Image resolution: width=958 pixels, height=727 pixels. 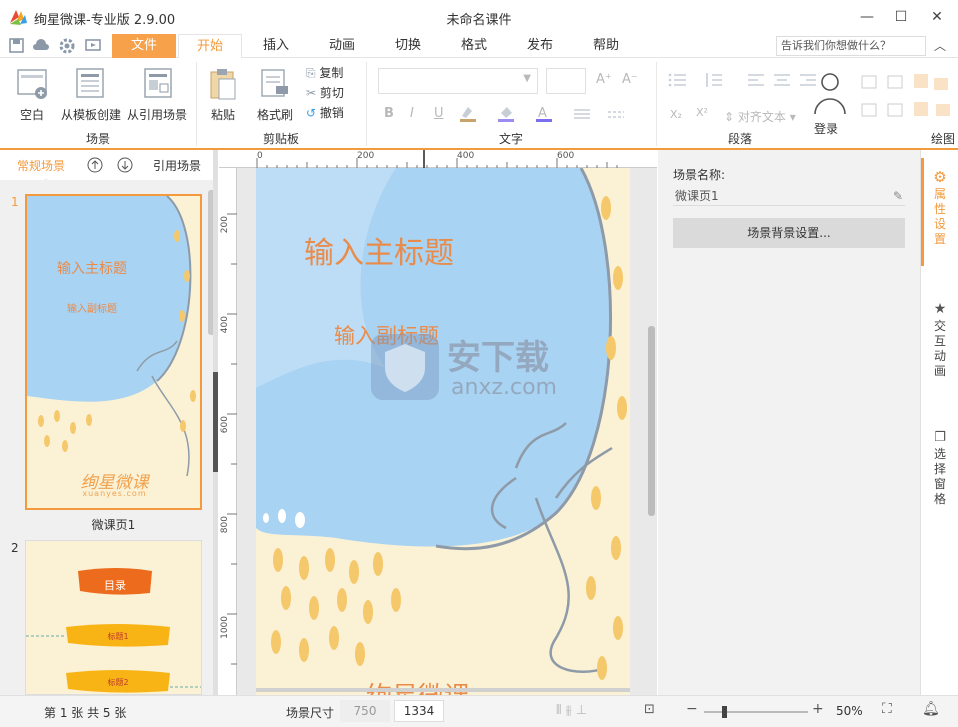 I want to click on scene-width-field: 750, so click(x=365, y=711).